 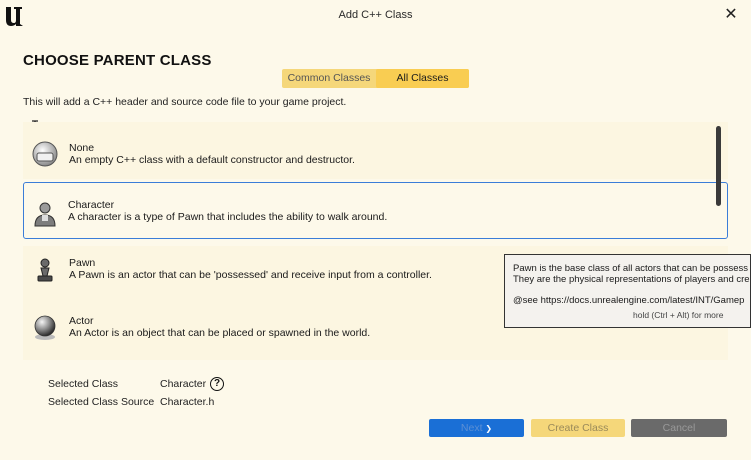 What do you see at coordinates (45, 270) in the screenshot?
I see `pawn-icon` at bounding box center [45, 270].